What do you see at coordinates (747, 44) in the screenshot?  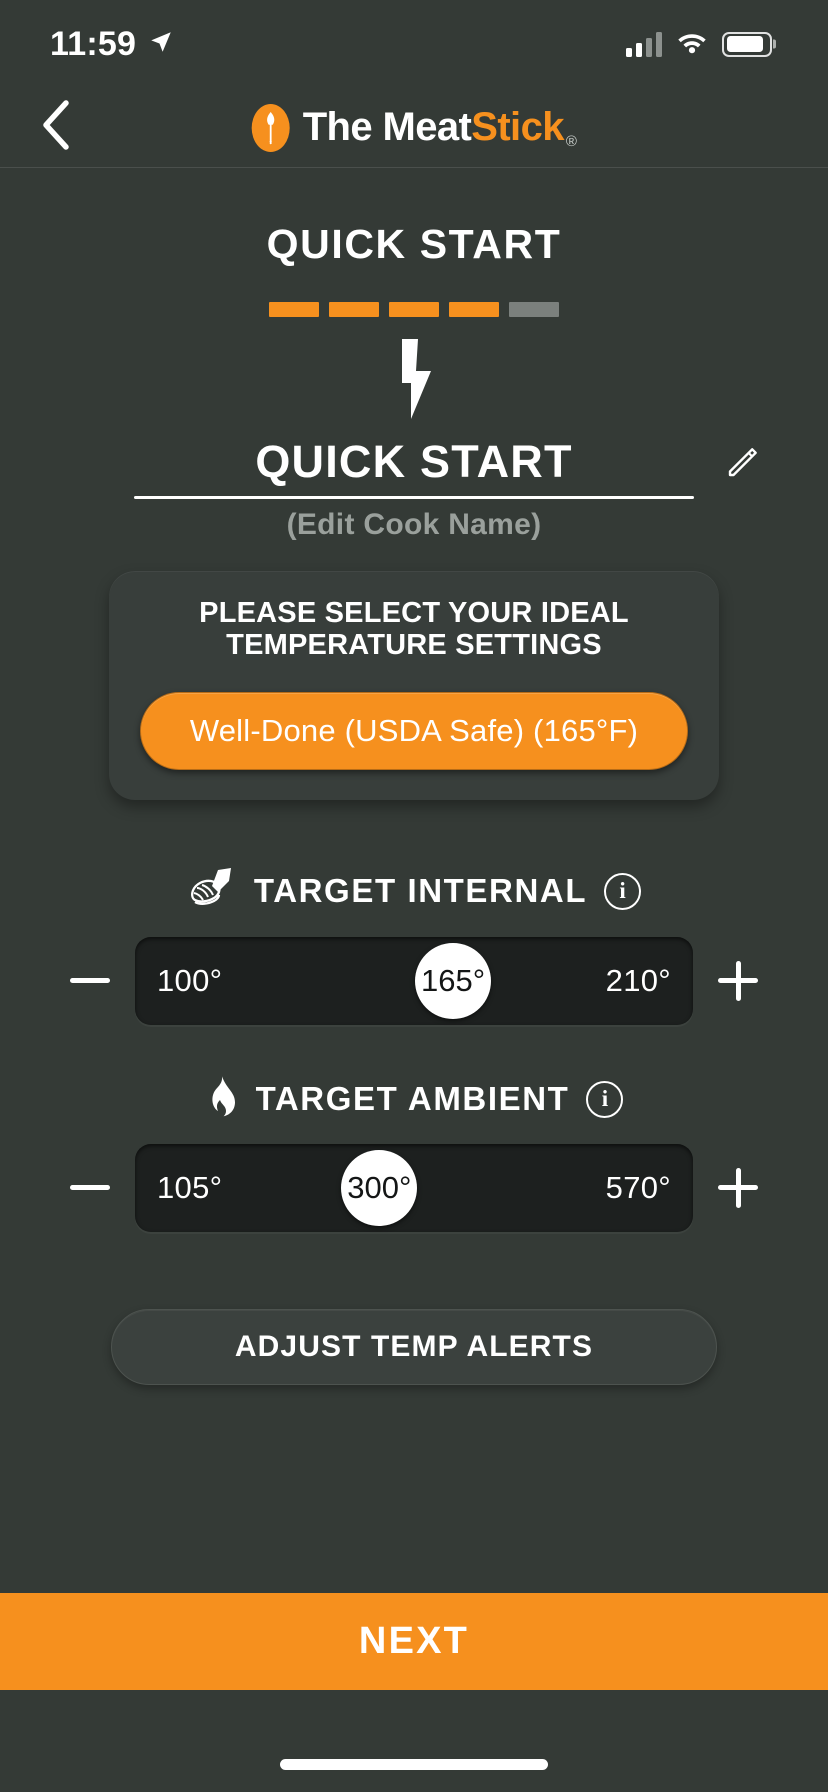 I see `battery-icon` at bounding box center [747, 44].